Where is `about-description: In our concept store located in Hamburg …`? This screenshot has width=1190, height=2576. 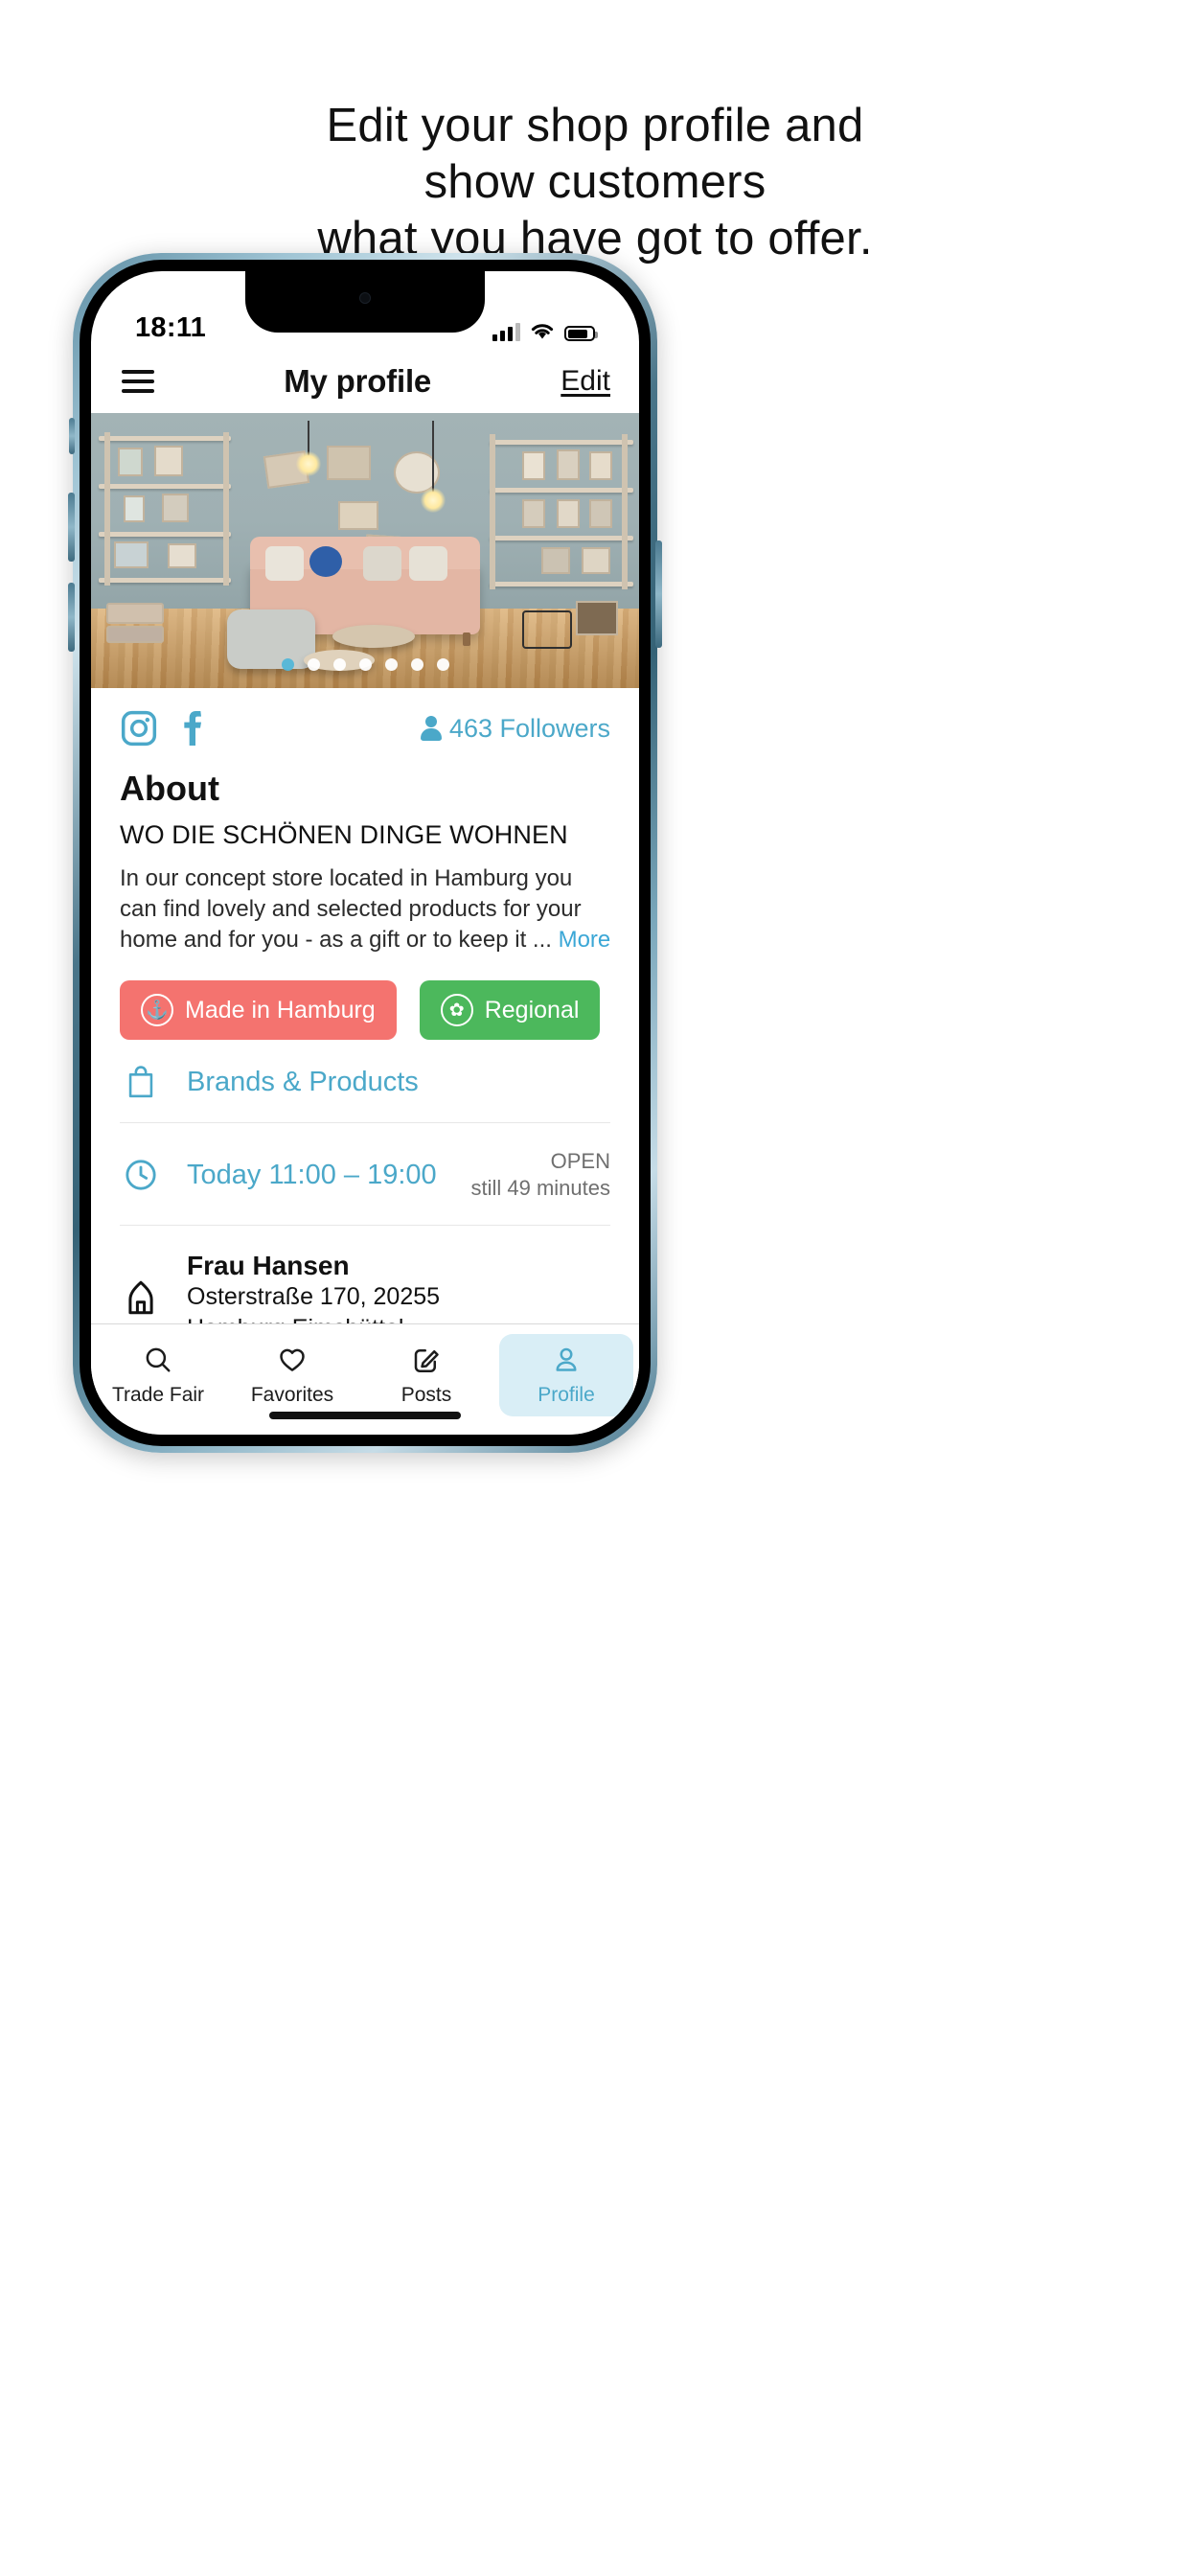 about-description: In our concept store located in Hamburg … is located at coordinates (365, 902).